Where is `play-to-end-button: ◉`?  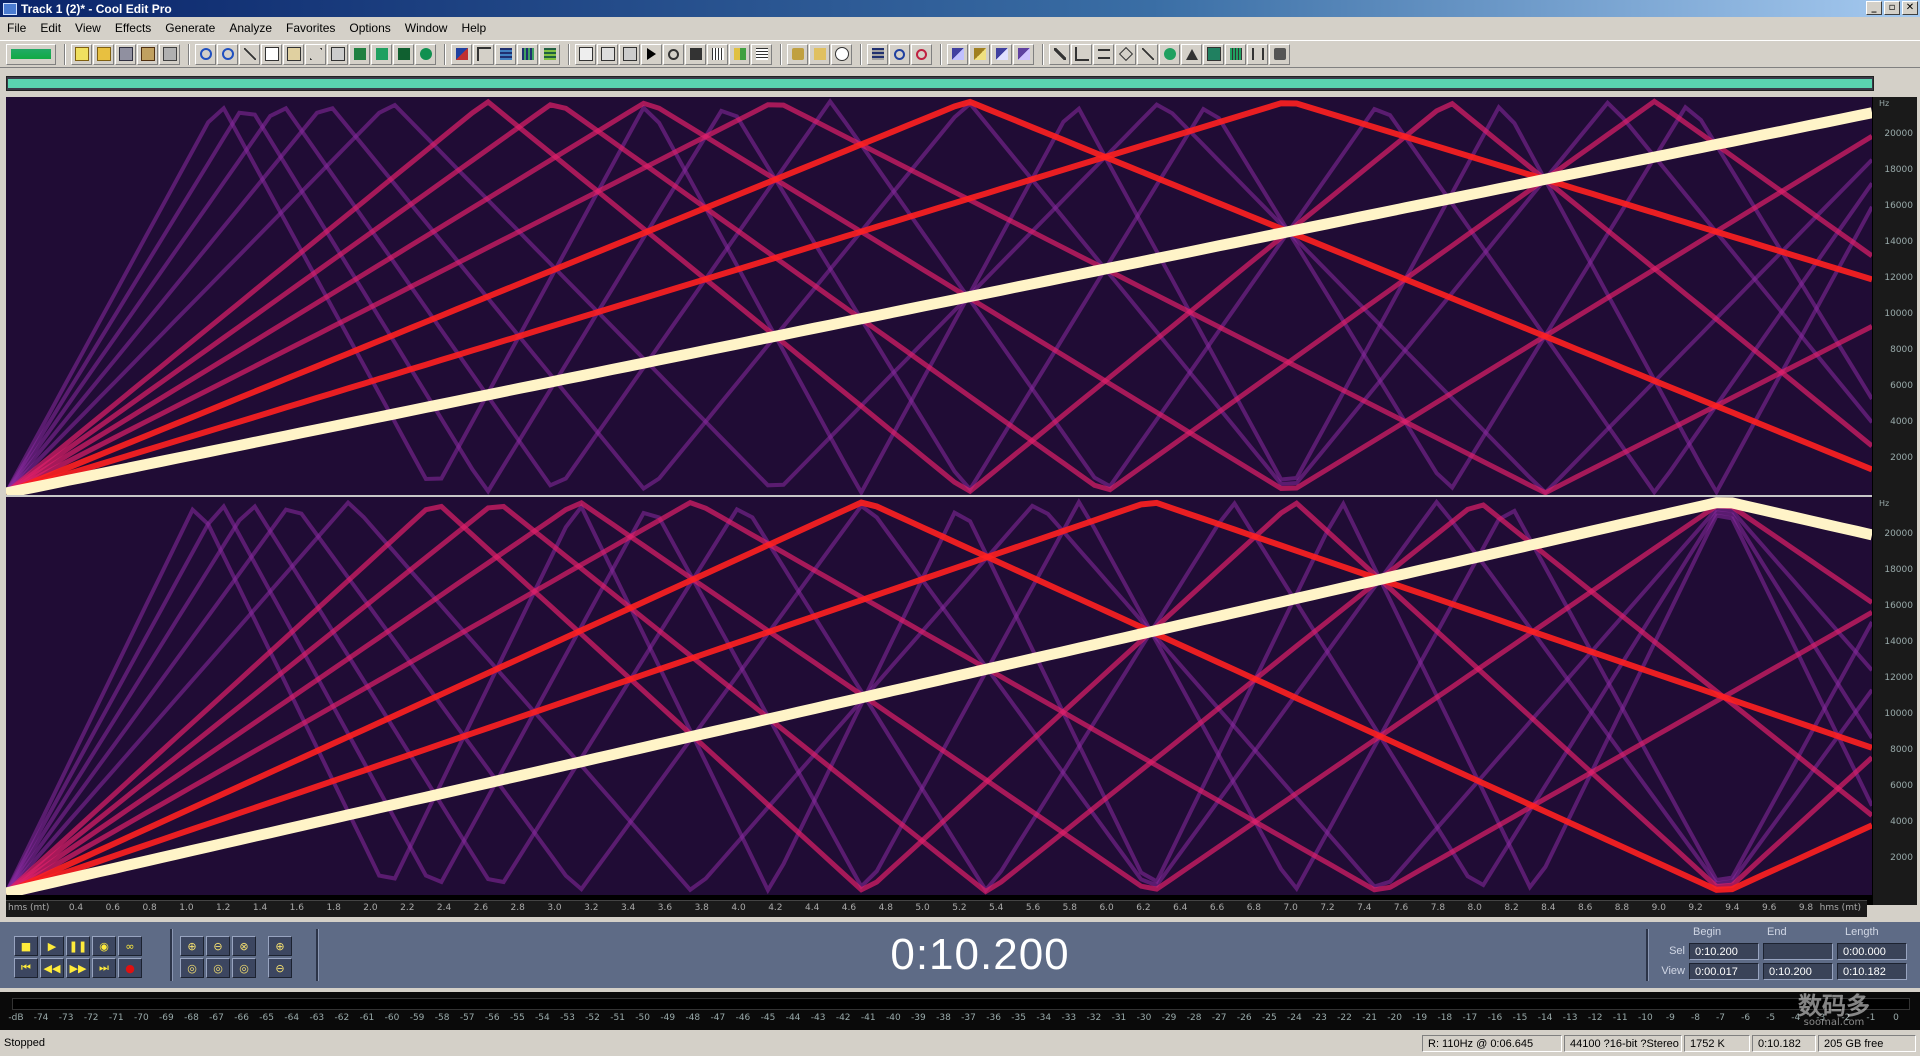
play-to-end-button: ◉ is located at coordinates (104, 946).